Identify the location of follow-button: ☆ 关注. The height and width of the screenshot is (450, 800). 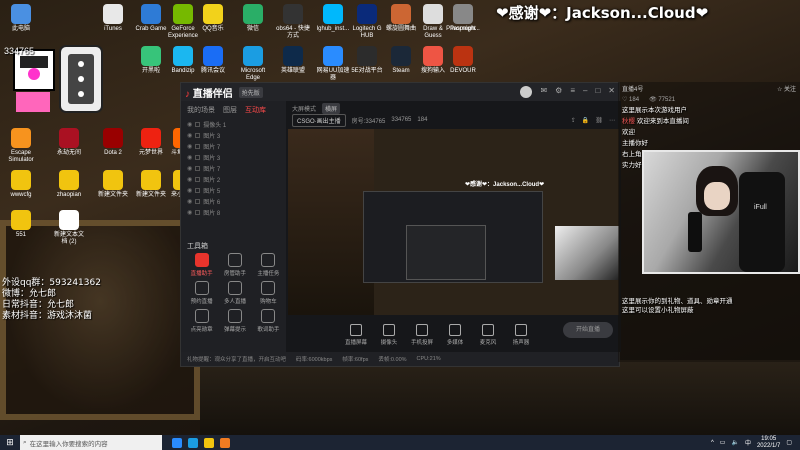
(786, 88).